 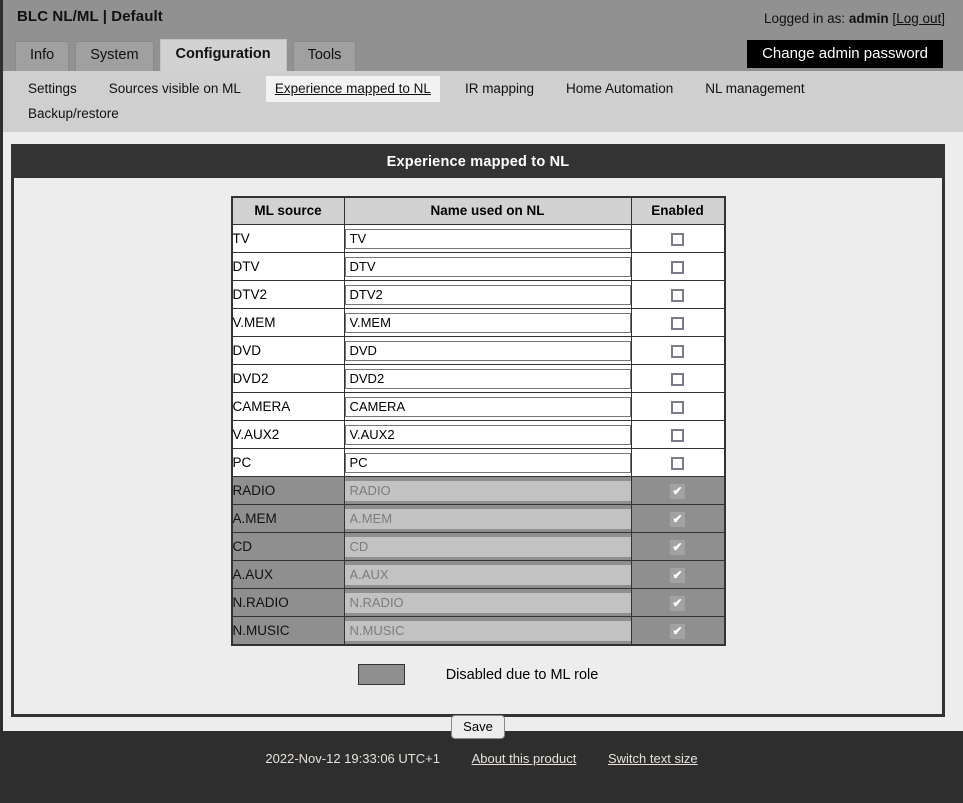 I want to click on table-row: TV, so click(x=478, y=238).